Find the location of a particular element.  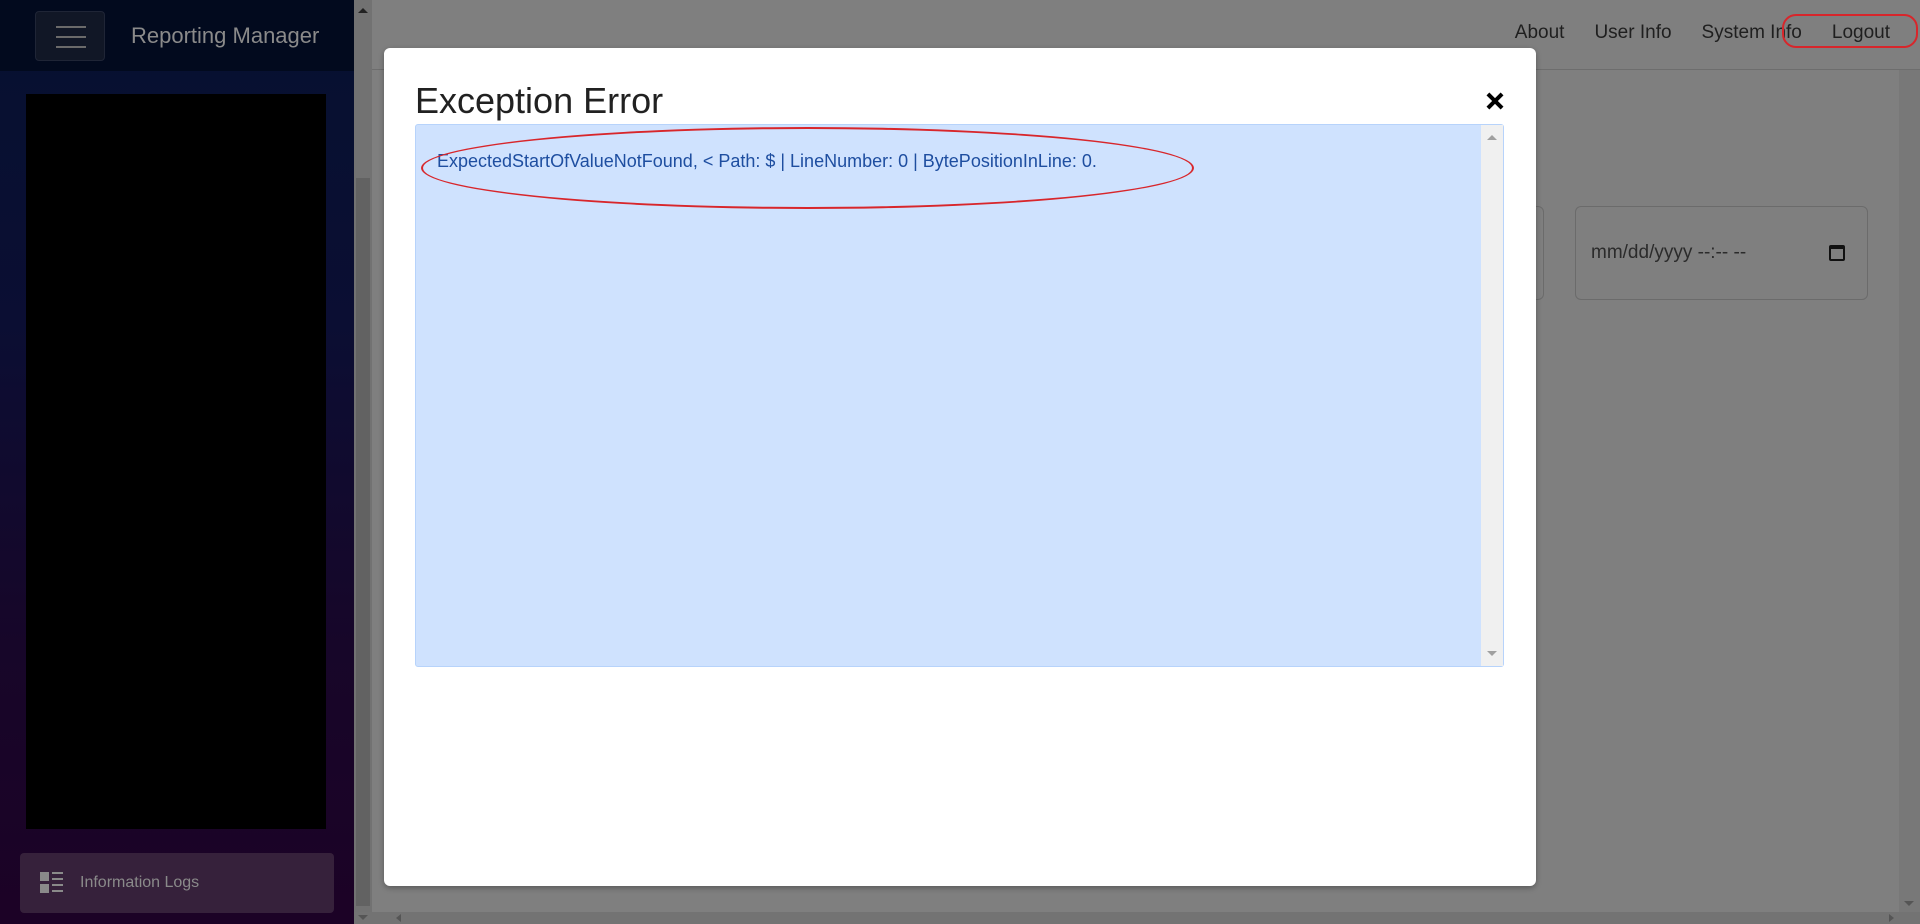

close-icon is located at coordinates (1495, 101).